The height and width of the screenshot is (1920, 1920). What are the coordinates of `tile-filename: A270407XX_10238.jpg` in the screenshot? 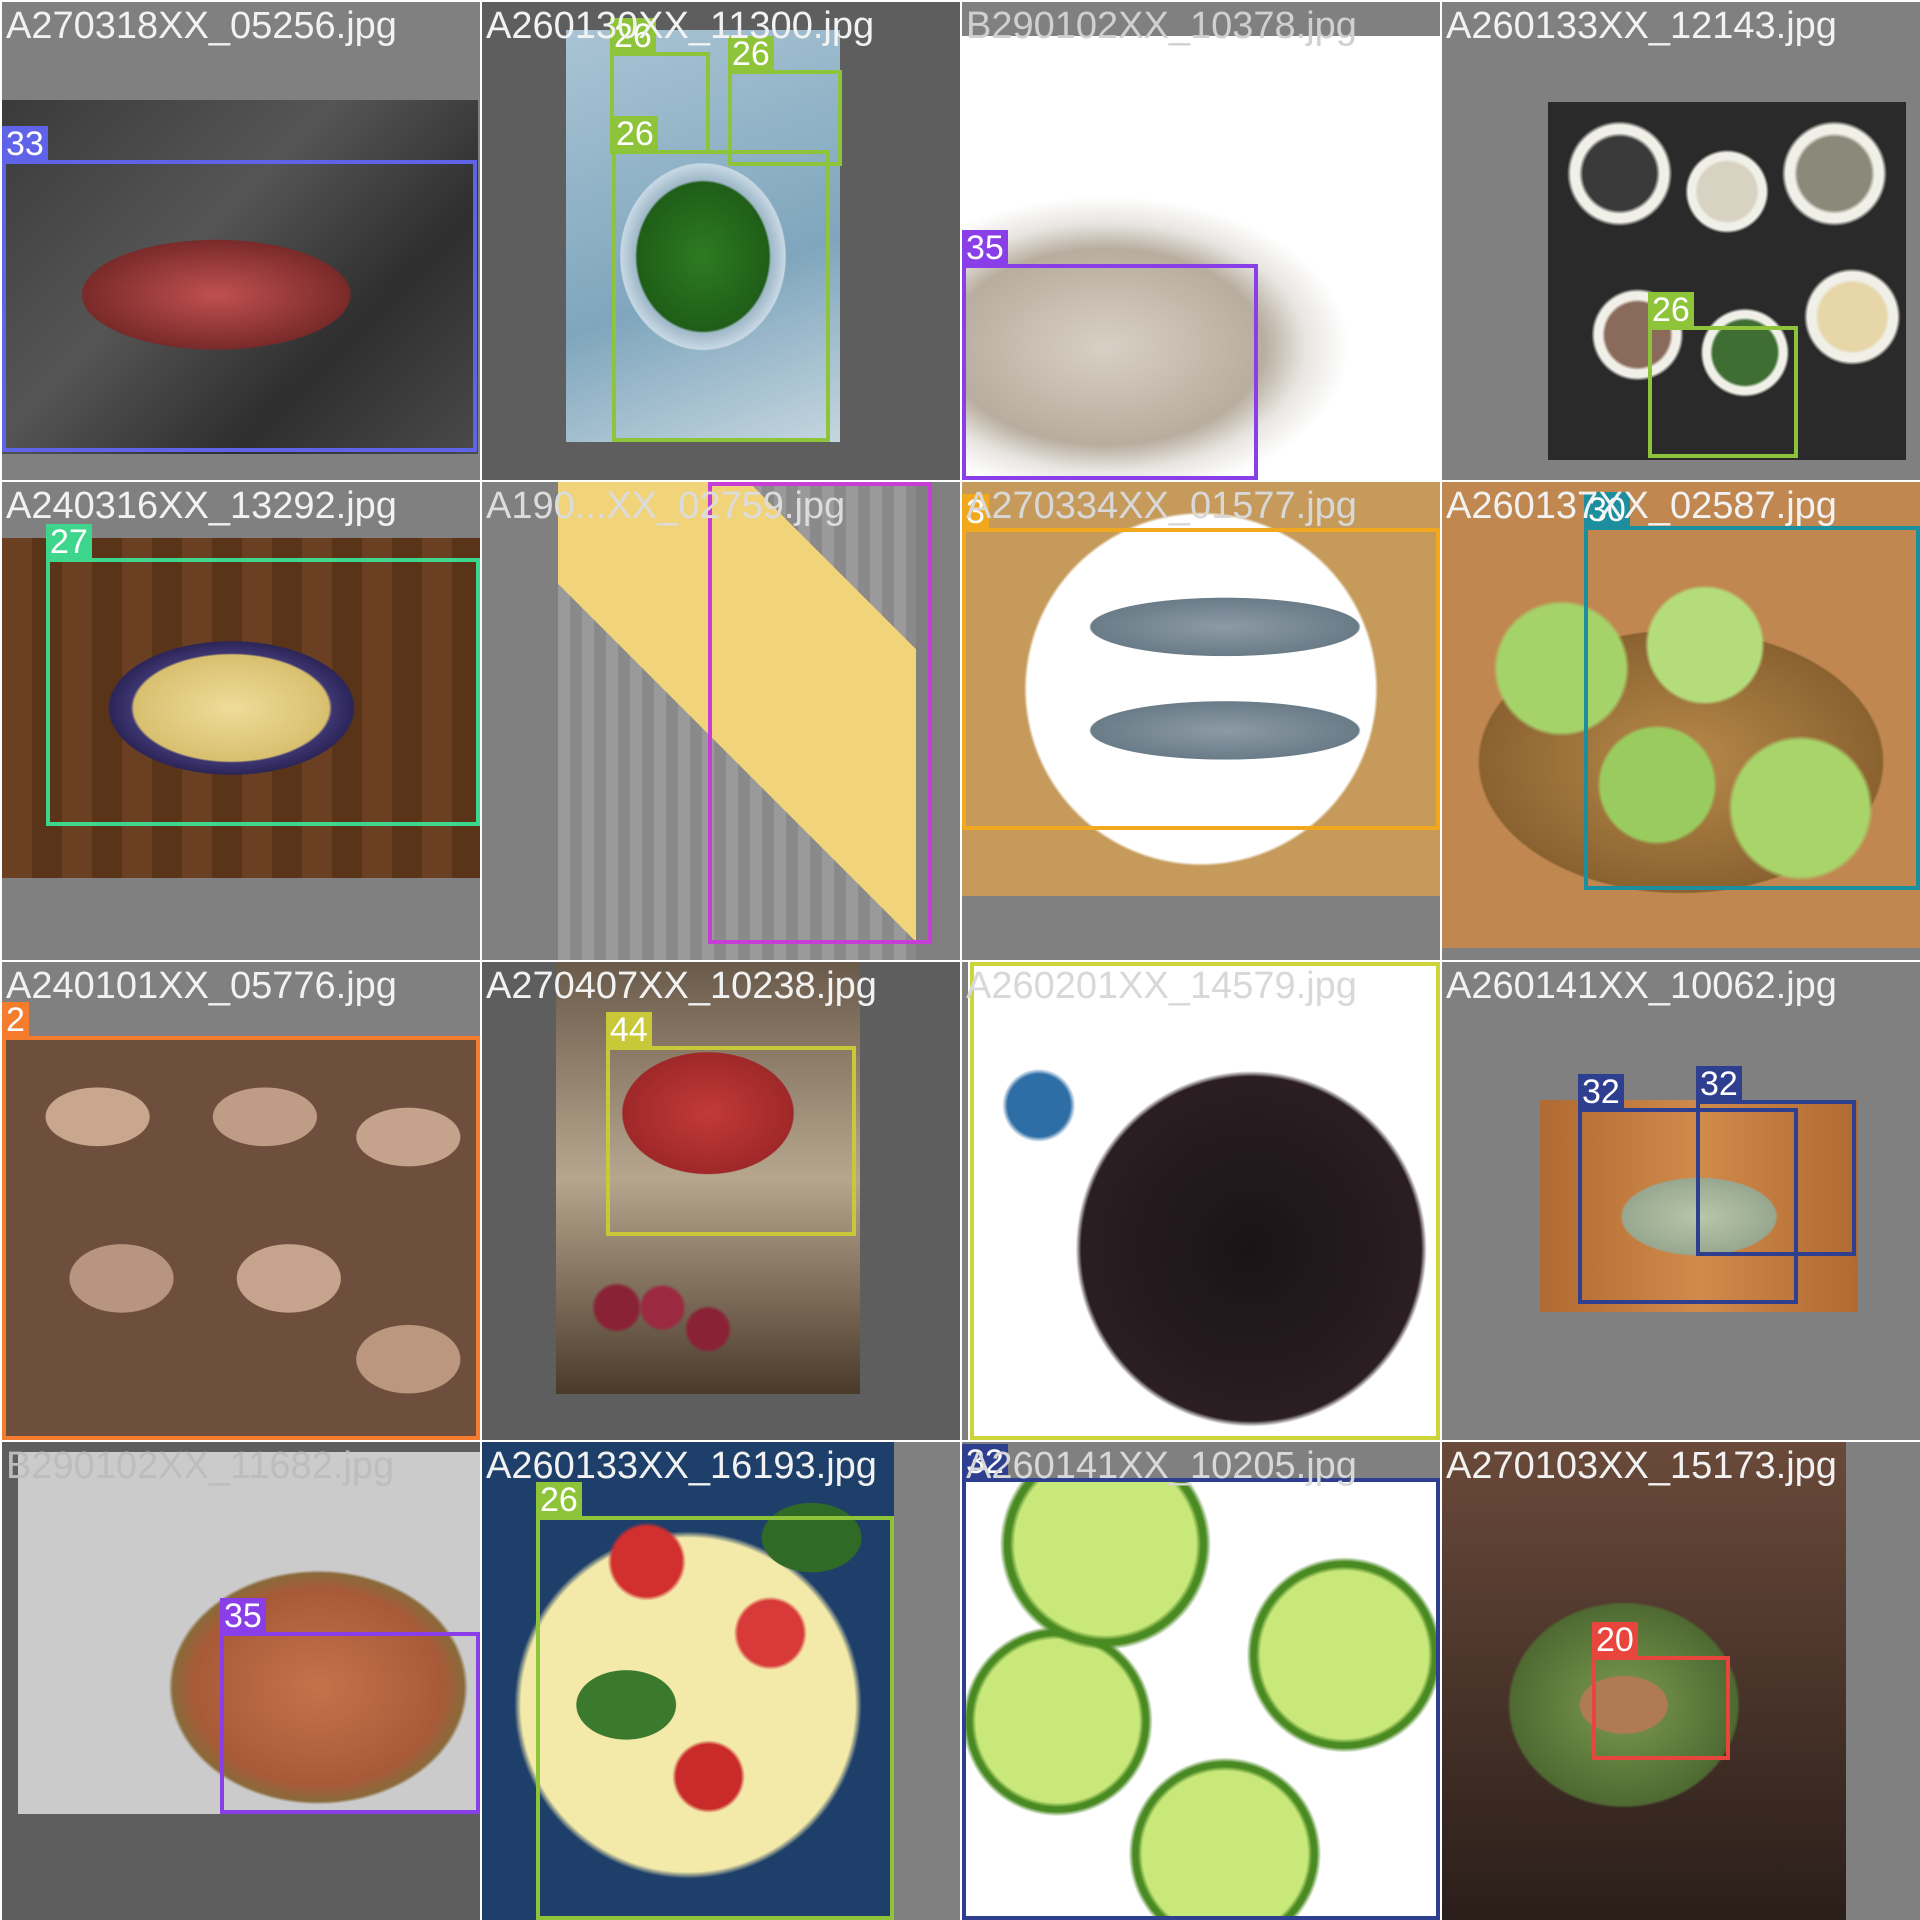 It's located at (681, 986).